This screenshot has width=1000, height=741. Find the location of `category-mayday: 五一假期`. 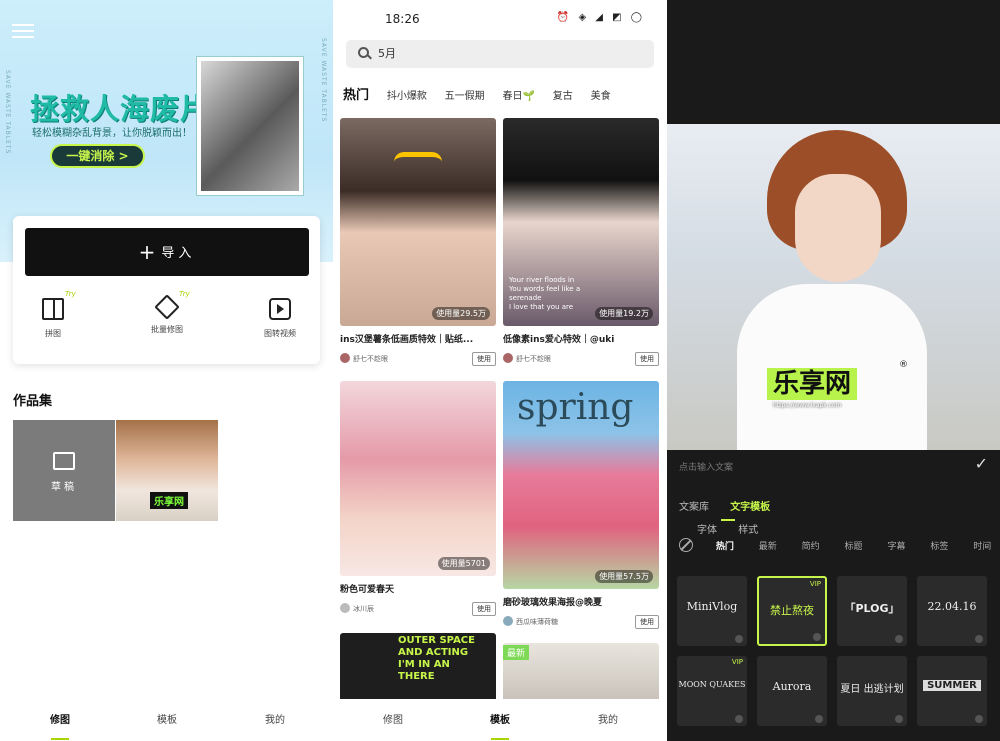

category-mayday: 五一假期 is located at coordinates (465, 94).